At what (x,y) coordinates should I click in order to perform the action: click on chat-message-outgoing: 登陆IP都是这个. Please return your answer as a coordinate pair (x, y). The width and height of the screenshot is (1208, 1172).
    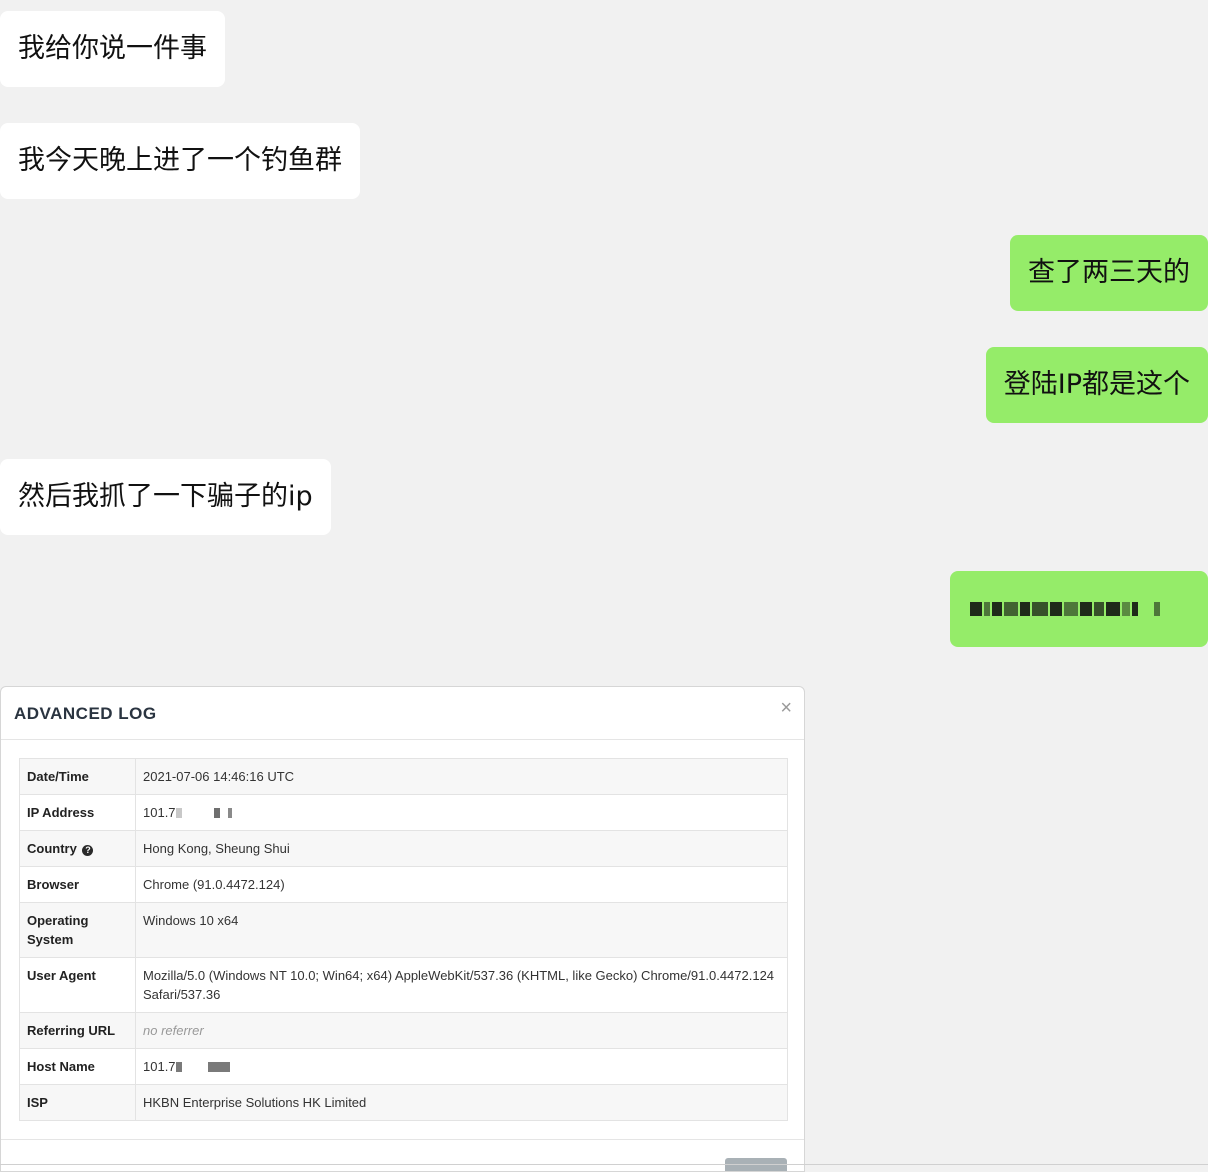
    Looking at the image, I should click on (1096, 385).